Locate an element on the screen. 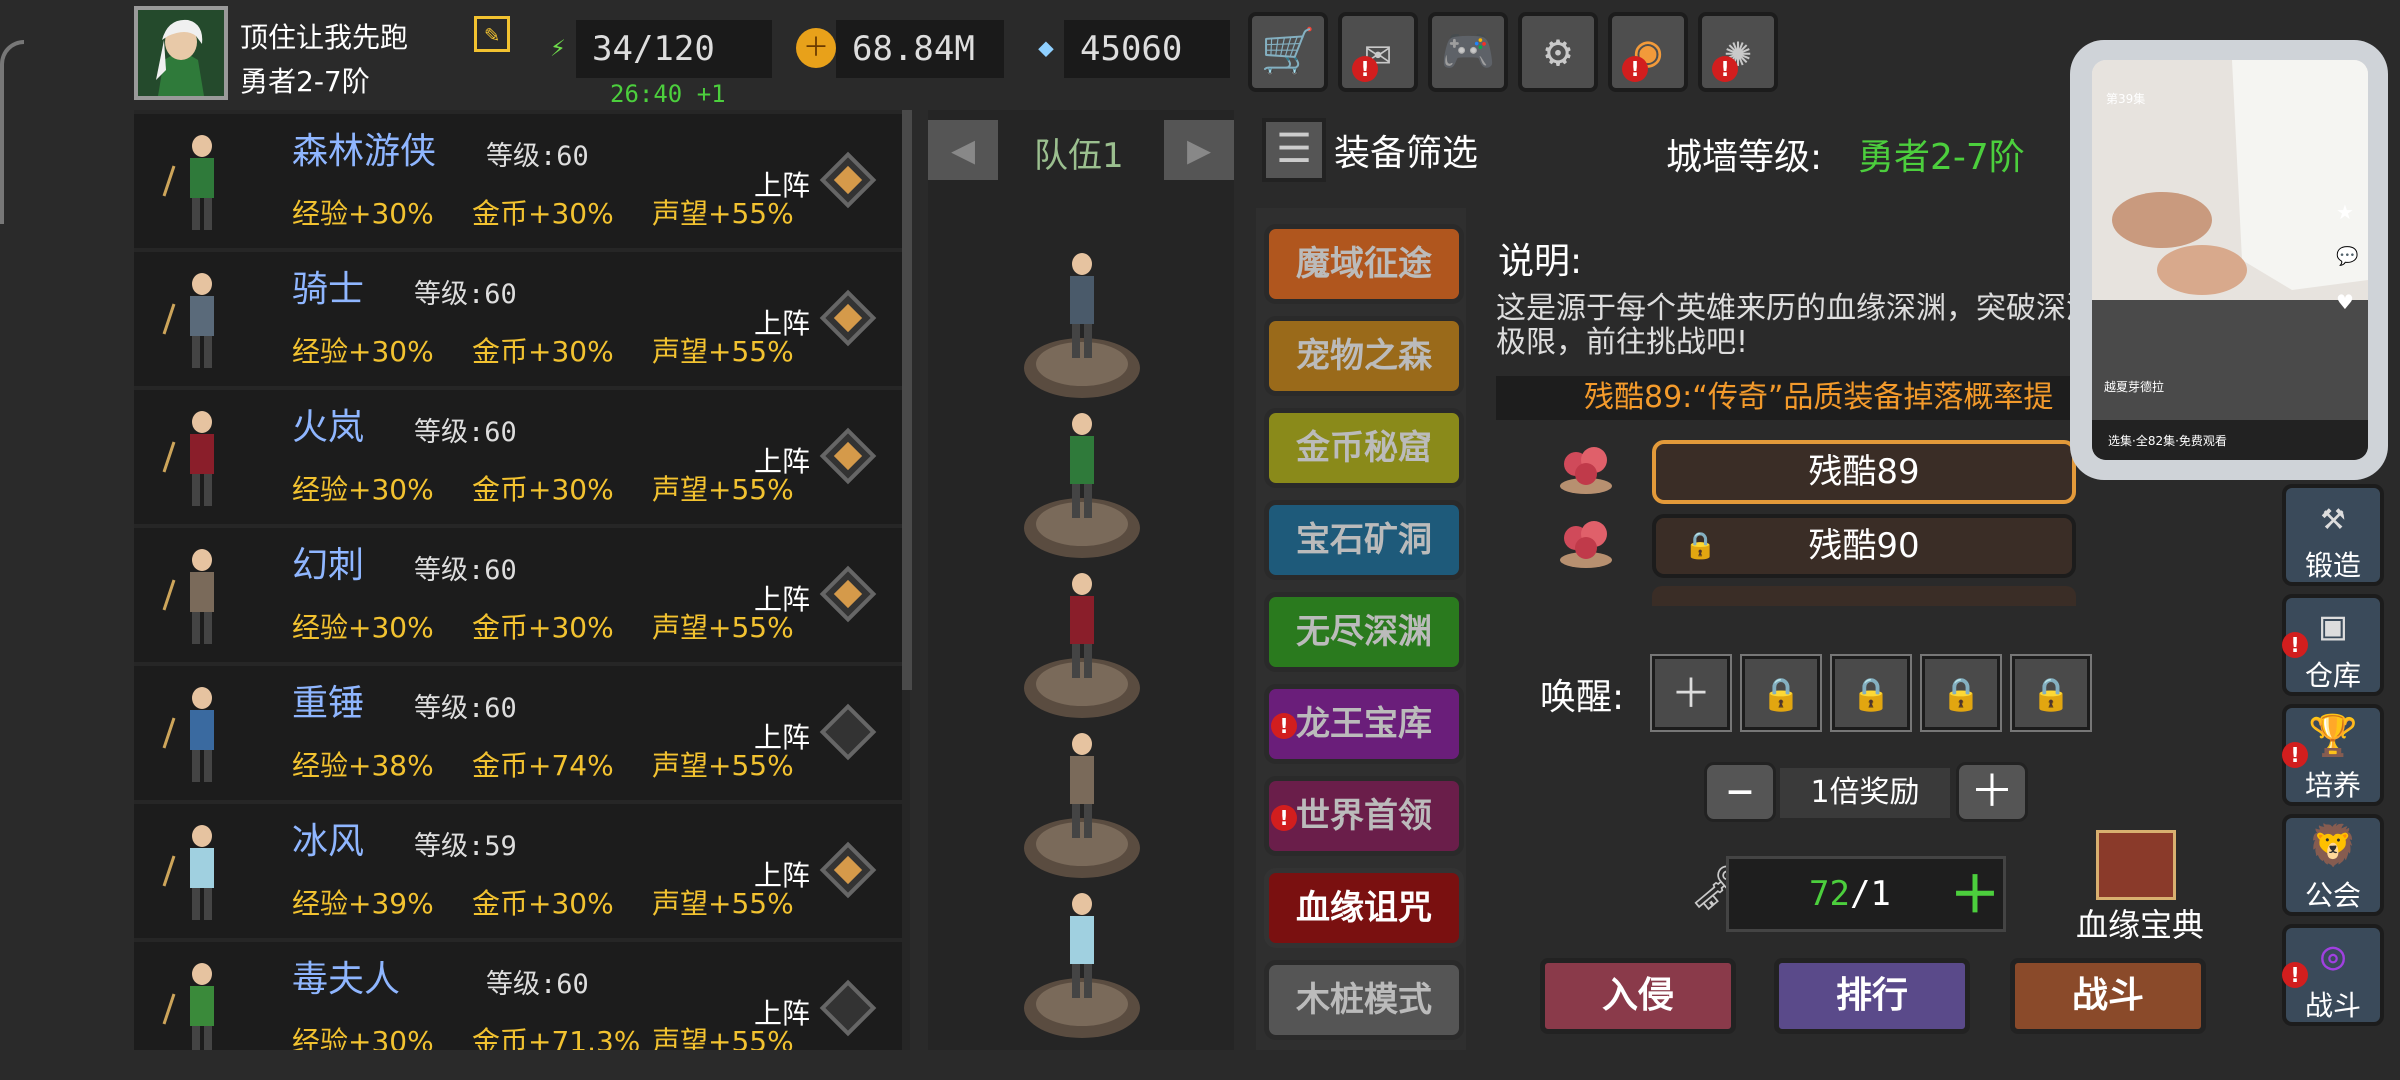 The height and width of the screenshot is (1080, 2400). team-hero-sprite is located at coordinates (1082, 325).